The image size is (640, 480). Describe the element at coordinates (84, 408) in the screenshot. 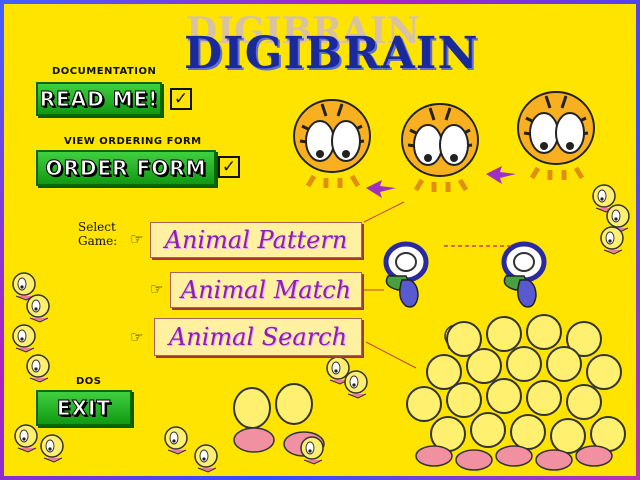

I see `exit-button: EXIT` at that location.